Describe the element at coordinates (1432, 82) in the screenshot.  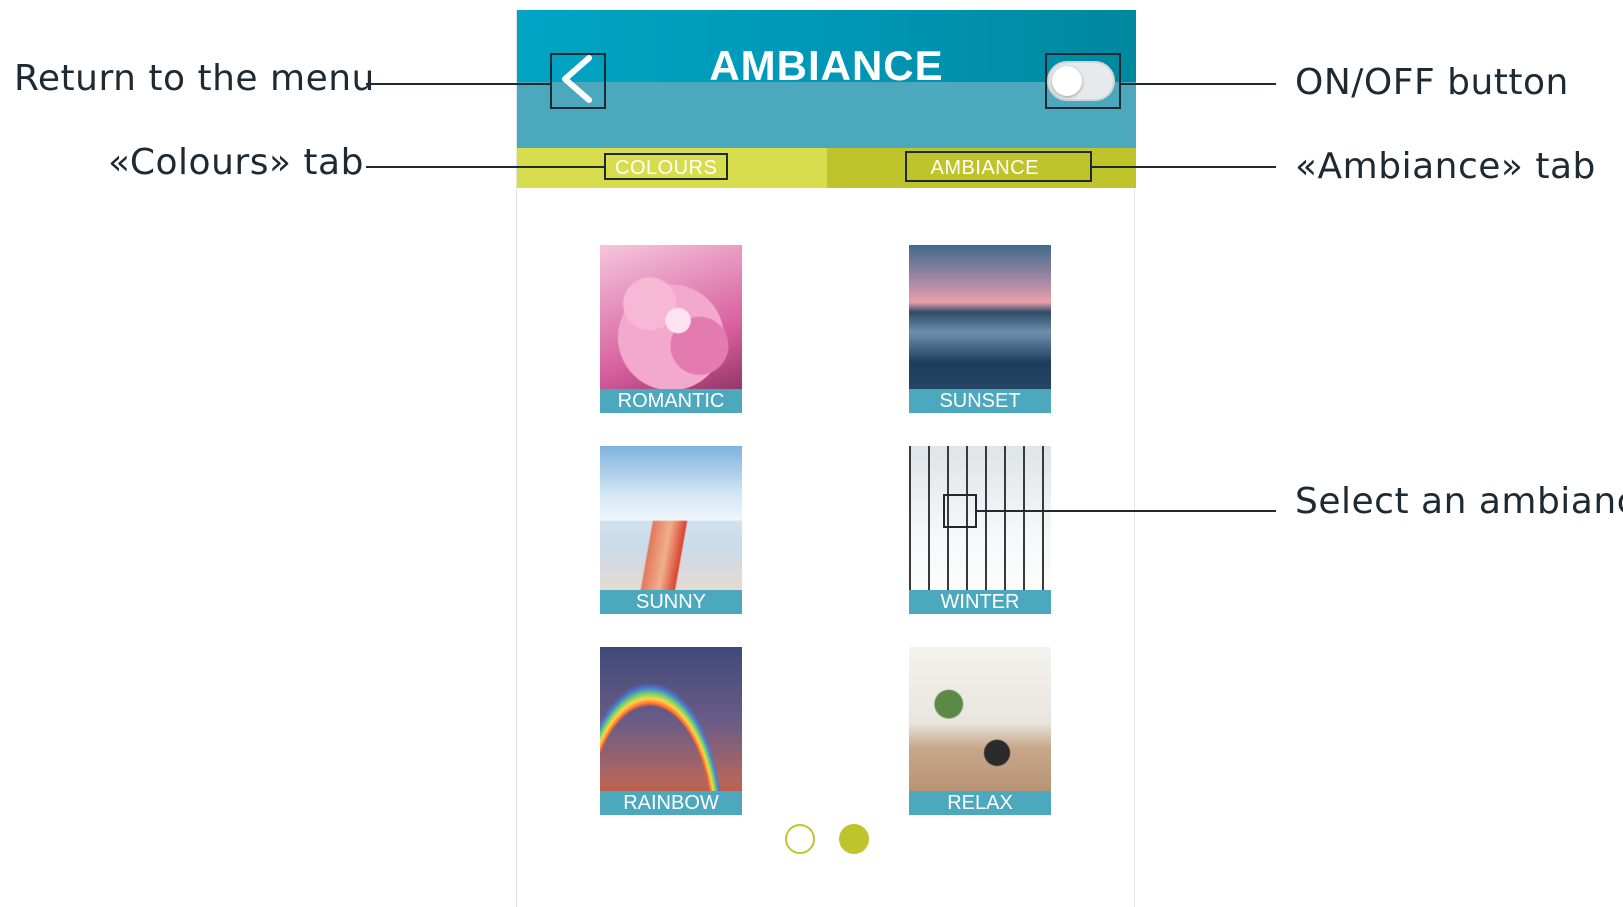
I see `onoff-button-callout: ON/OFF button` at that location.